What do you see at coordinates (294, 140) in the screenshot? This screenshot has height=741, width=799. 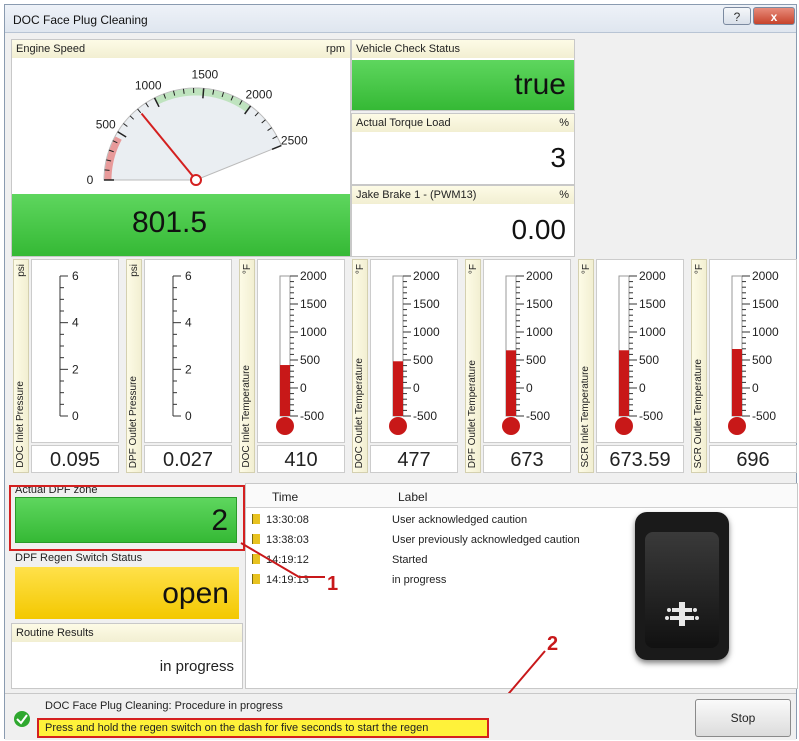 I see `dial-tick-label: 2500` at bounding box center [294, 140].